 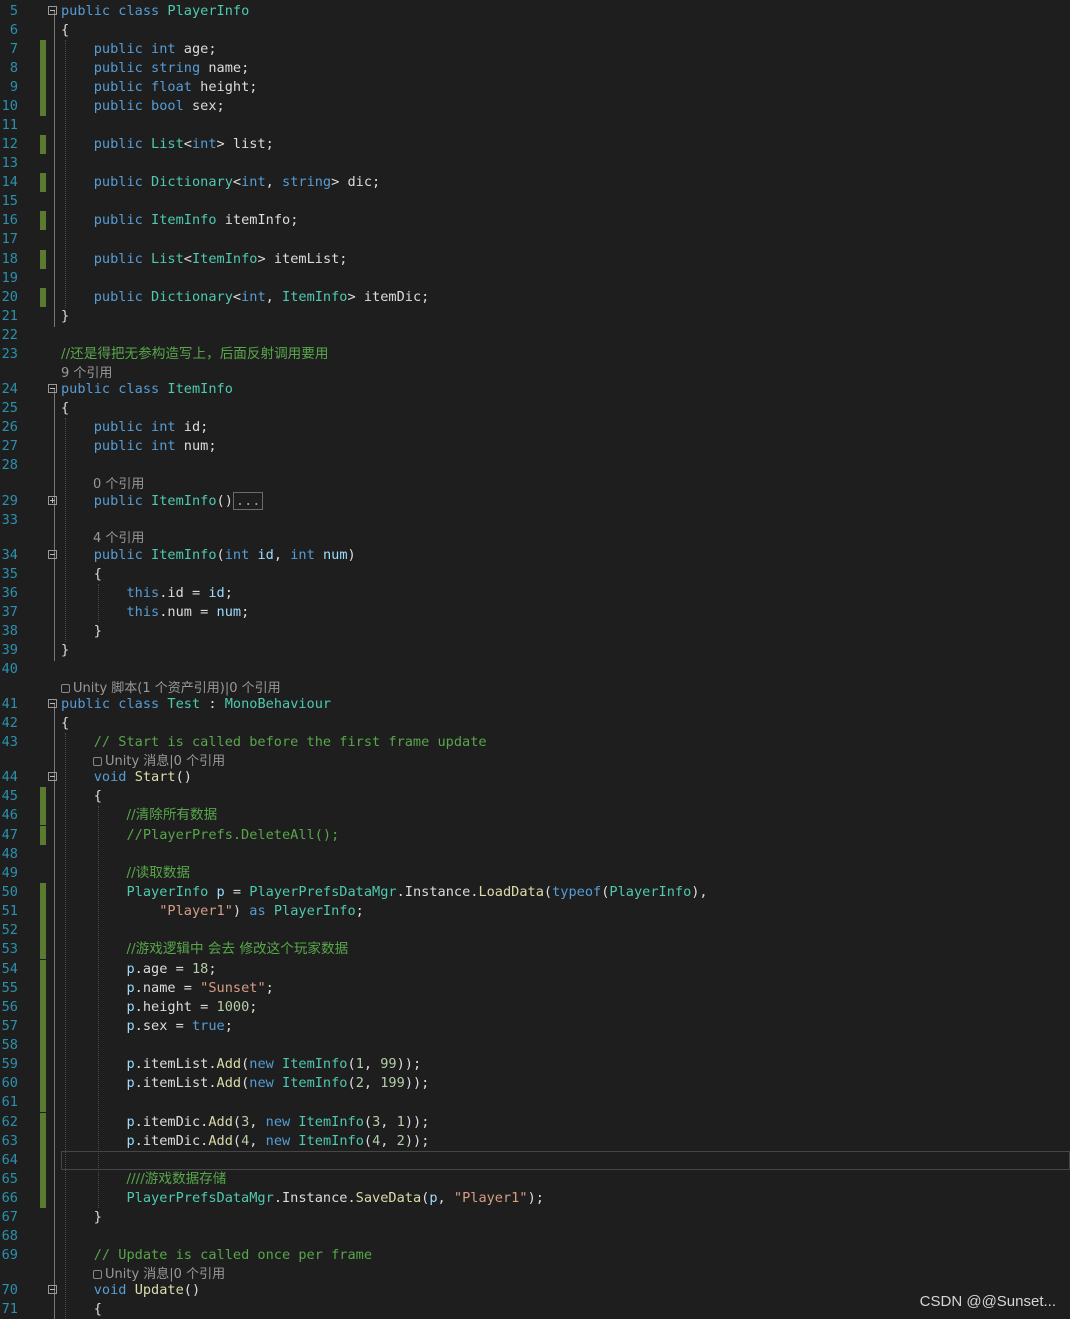 What do you see at coordinates (535, 106) in the screenshot?
I see `code-line: 10 public bool sex;` at bounding box center [535, 106].